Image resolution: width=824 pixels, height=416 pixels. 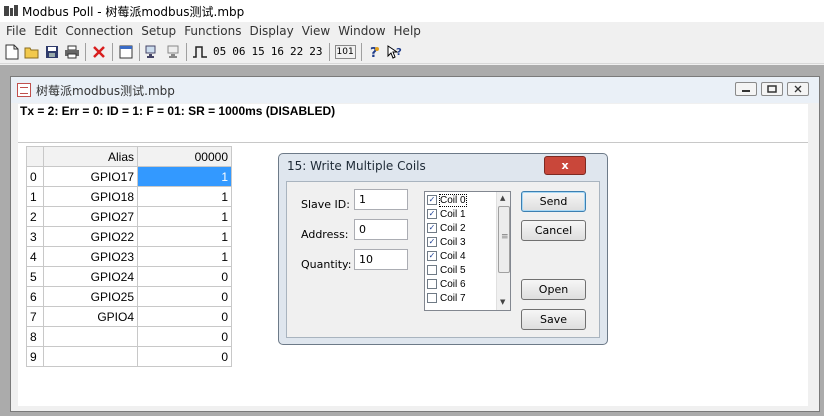 I want to click on coil-checkbox-0: ✓ Coil 0, so click(x=447, y=200).